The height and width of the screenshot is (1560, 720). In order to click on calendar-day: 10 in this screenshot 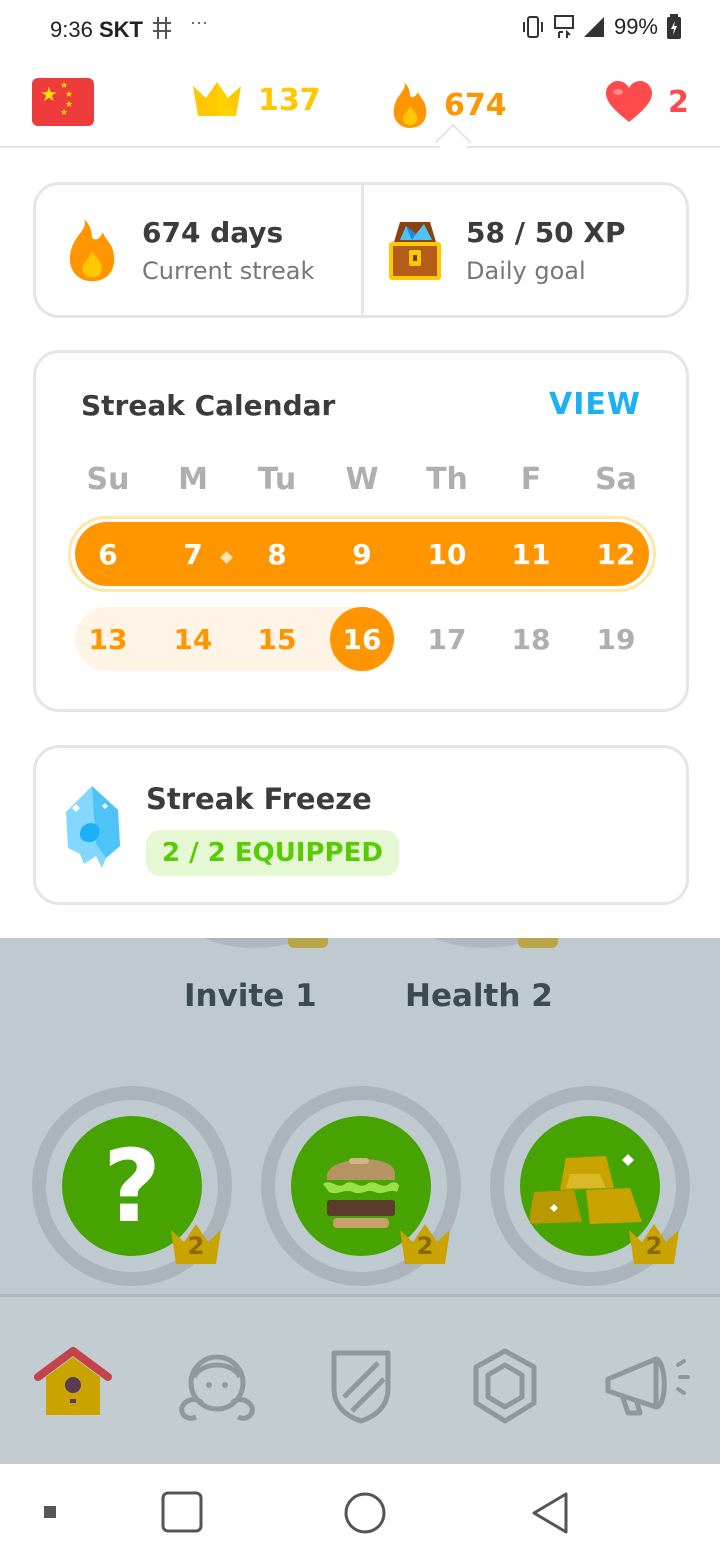, I will do `click(447, 554)`.